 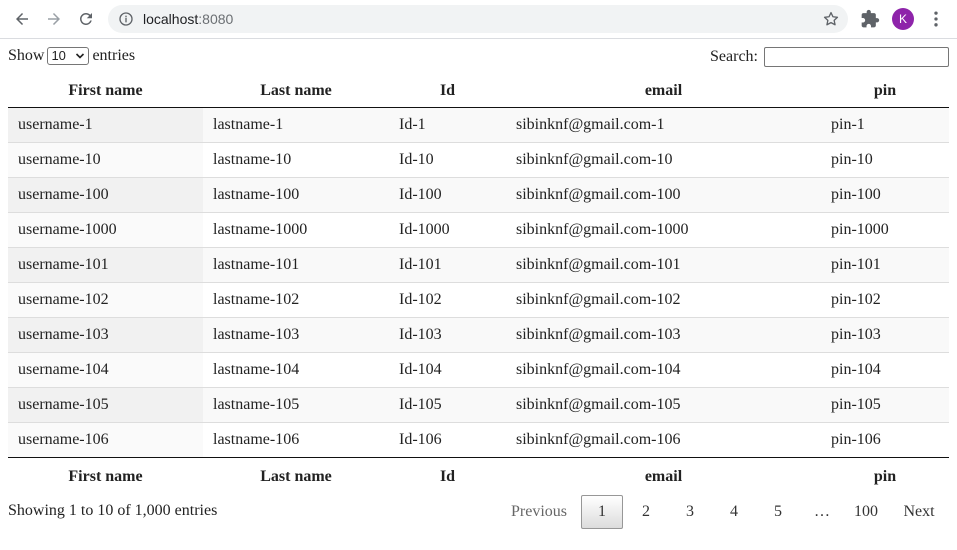 I want to click on cell-id: Id-105, so click(x=447, y=405).